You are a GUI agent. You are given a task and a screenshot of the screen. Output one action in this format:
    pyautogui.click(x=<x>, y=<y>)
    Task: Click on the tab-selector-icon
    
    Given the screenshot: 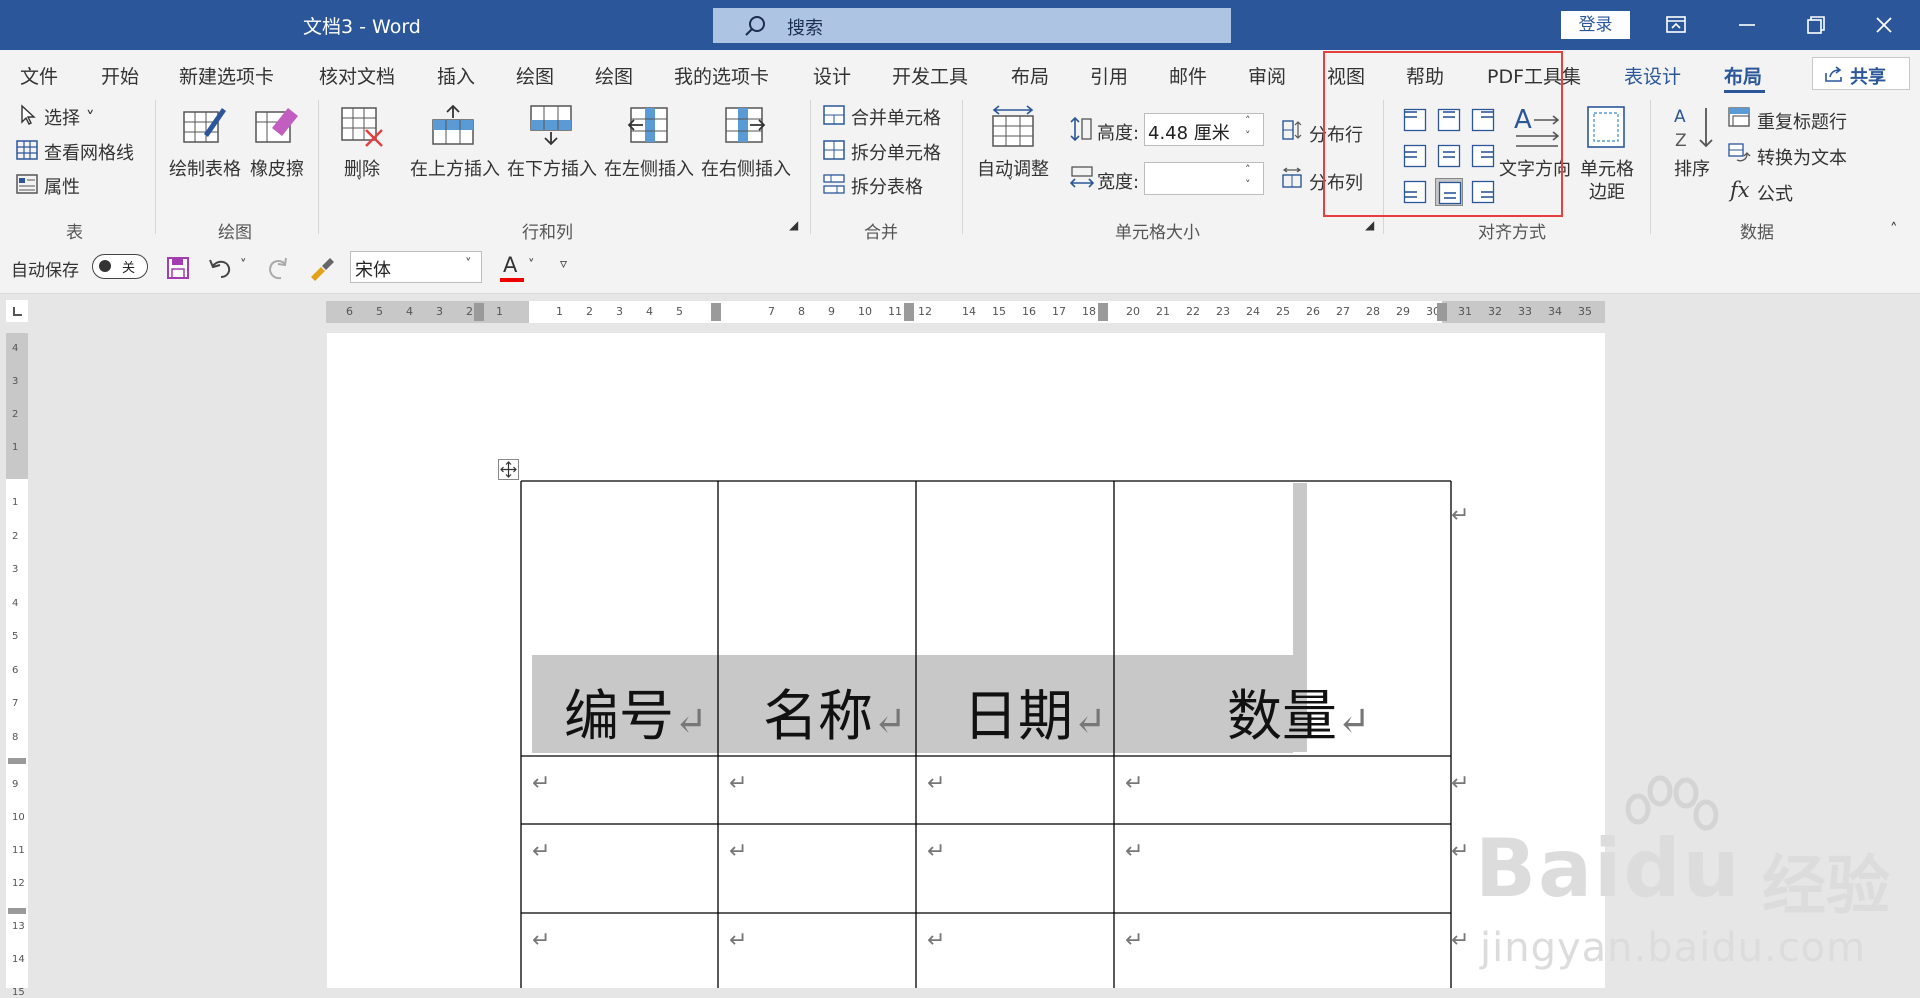 What is the action you would take?
    pyautogui.click(x=17, y=311)
    